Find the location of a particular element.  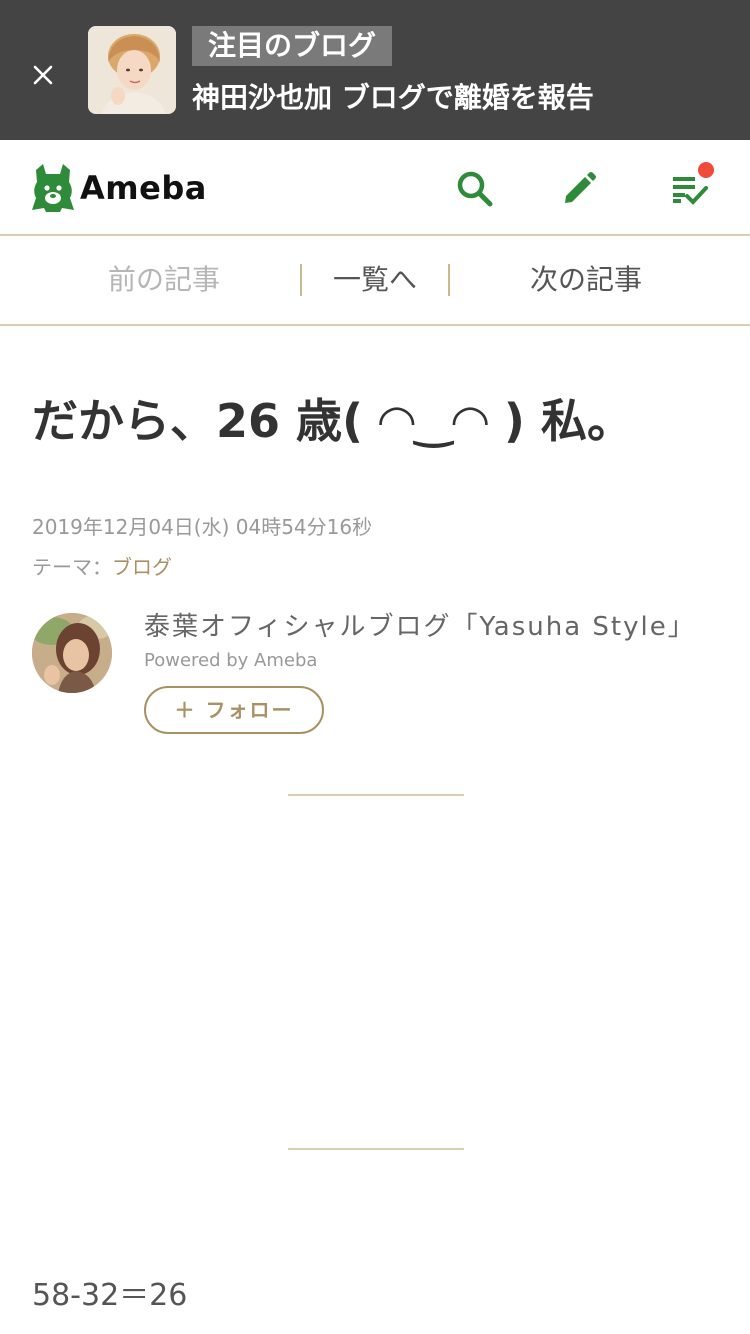

site-header: Ameba is located at coordinates (375, 188).